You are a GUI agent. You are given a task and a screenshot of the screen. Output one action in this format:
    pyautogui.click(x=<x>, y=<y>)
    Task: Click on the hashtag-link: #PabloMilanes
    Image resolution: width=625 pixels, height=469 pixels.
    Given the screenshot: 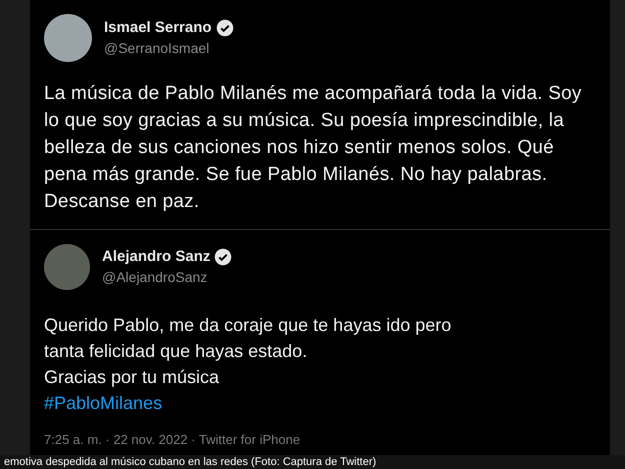 What is the action you would take?
    pyautogui.click(x=103, y=403)
    